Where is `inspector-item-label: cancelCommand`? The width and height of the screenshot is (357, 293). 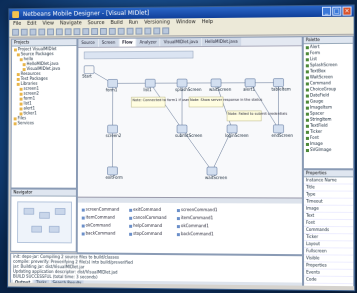 inspector-item-label: cancelCommand is located at coordinates (149, 217).